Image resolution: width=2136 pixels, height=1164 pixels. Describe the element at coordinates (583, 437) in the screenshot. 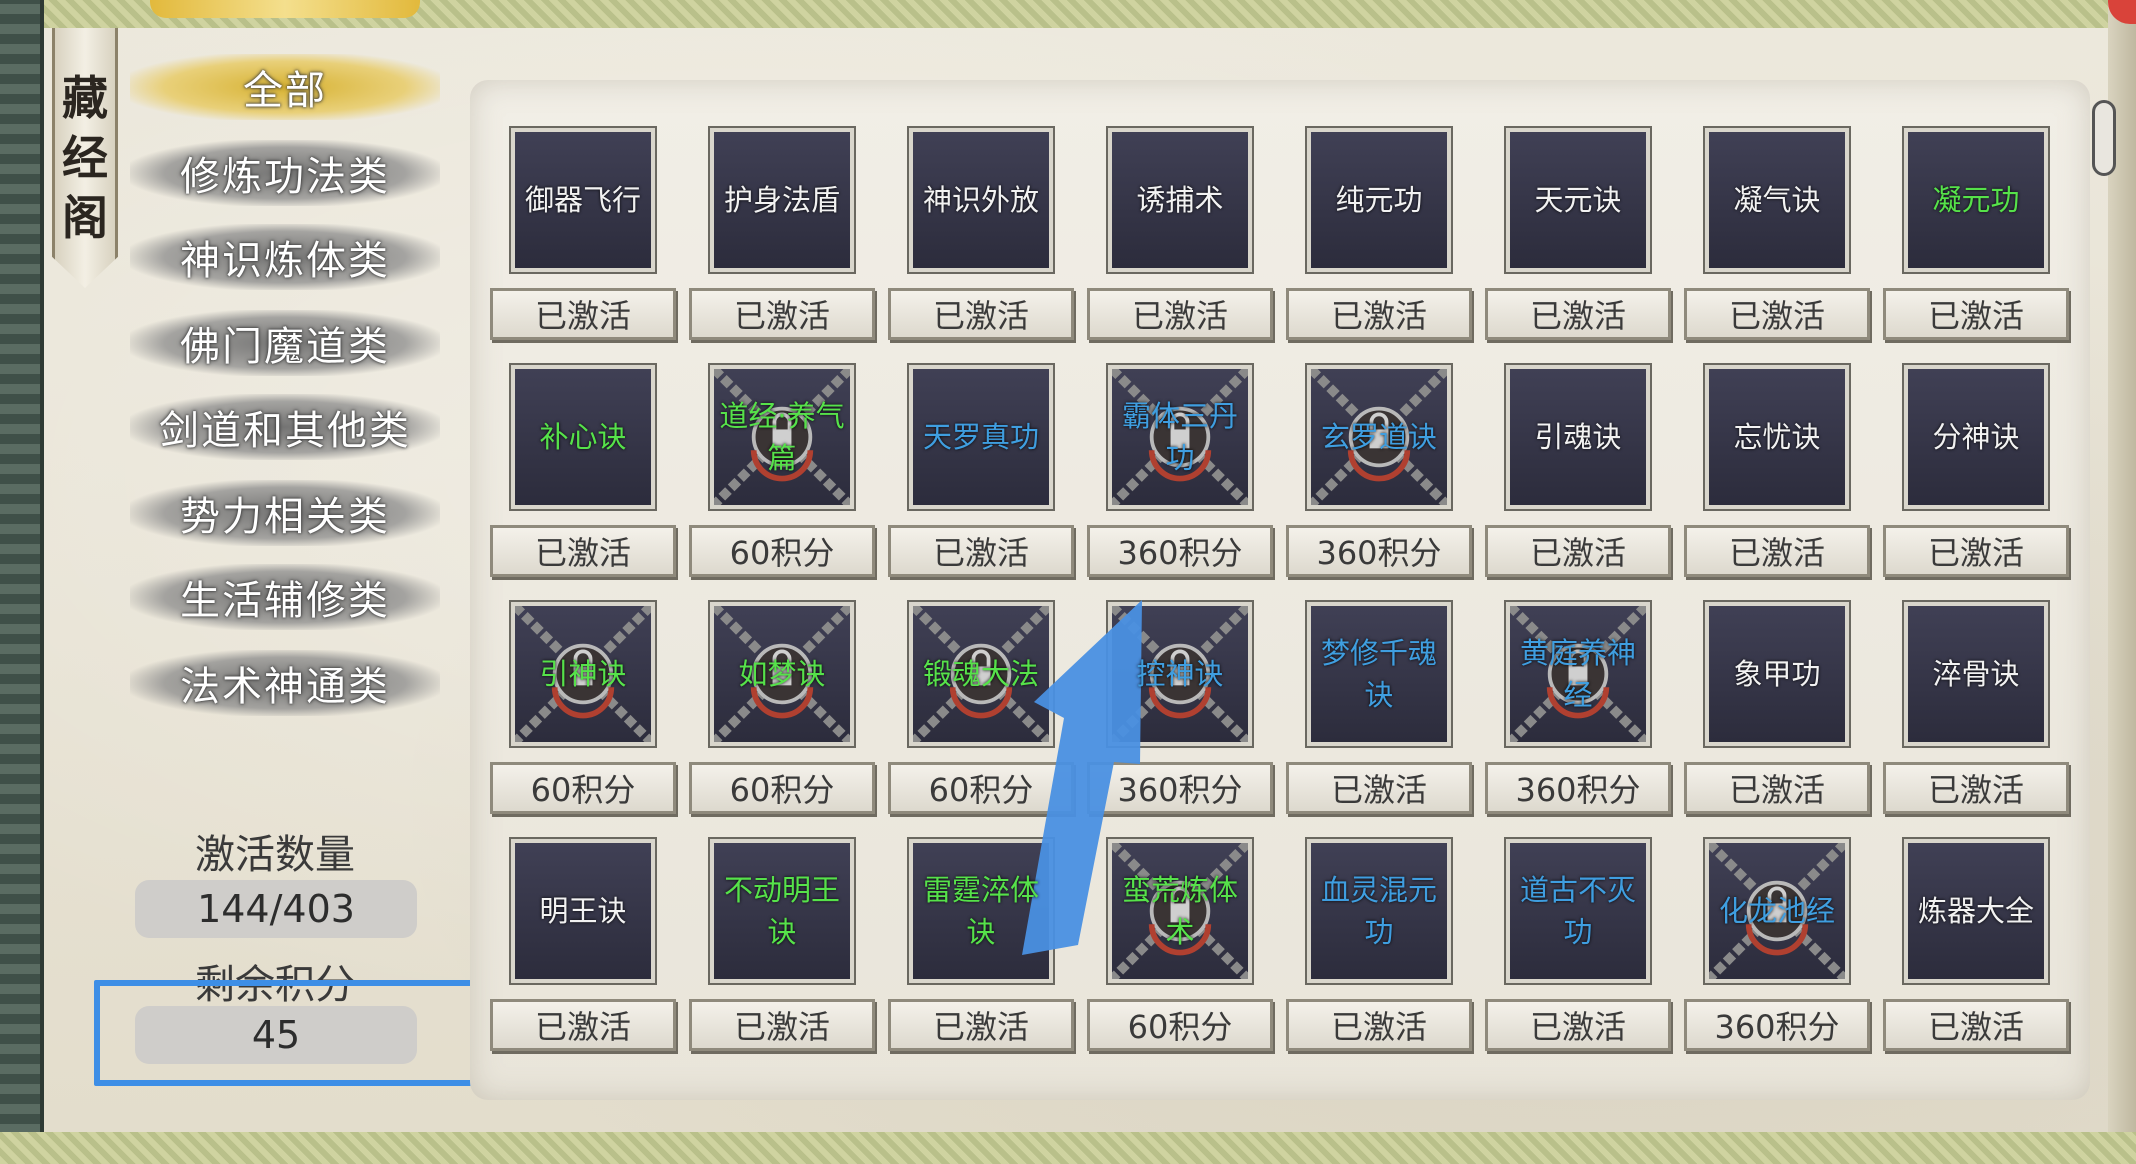

I see `skill-icon-tile: 补心诀` at that location.